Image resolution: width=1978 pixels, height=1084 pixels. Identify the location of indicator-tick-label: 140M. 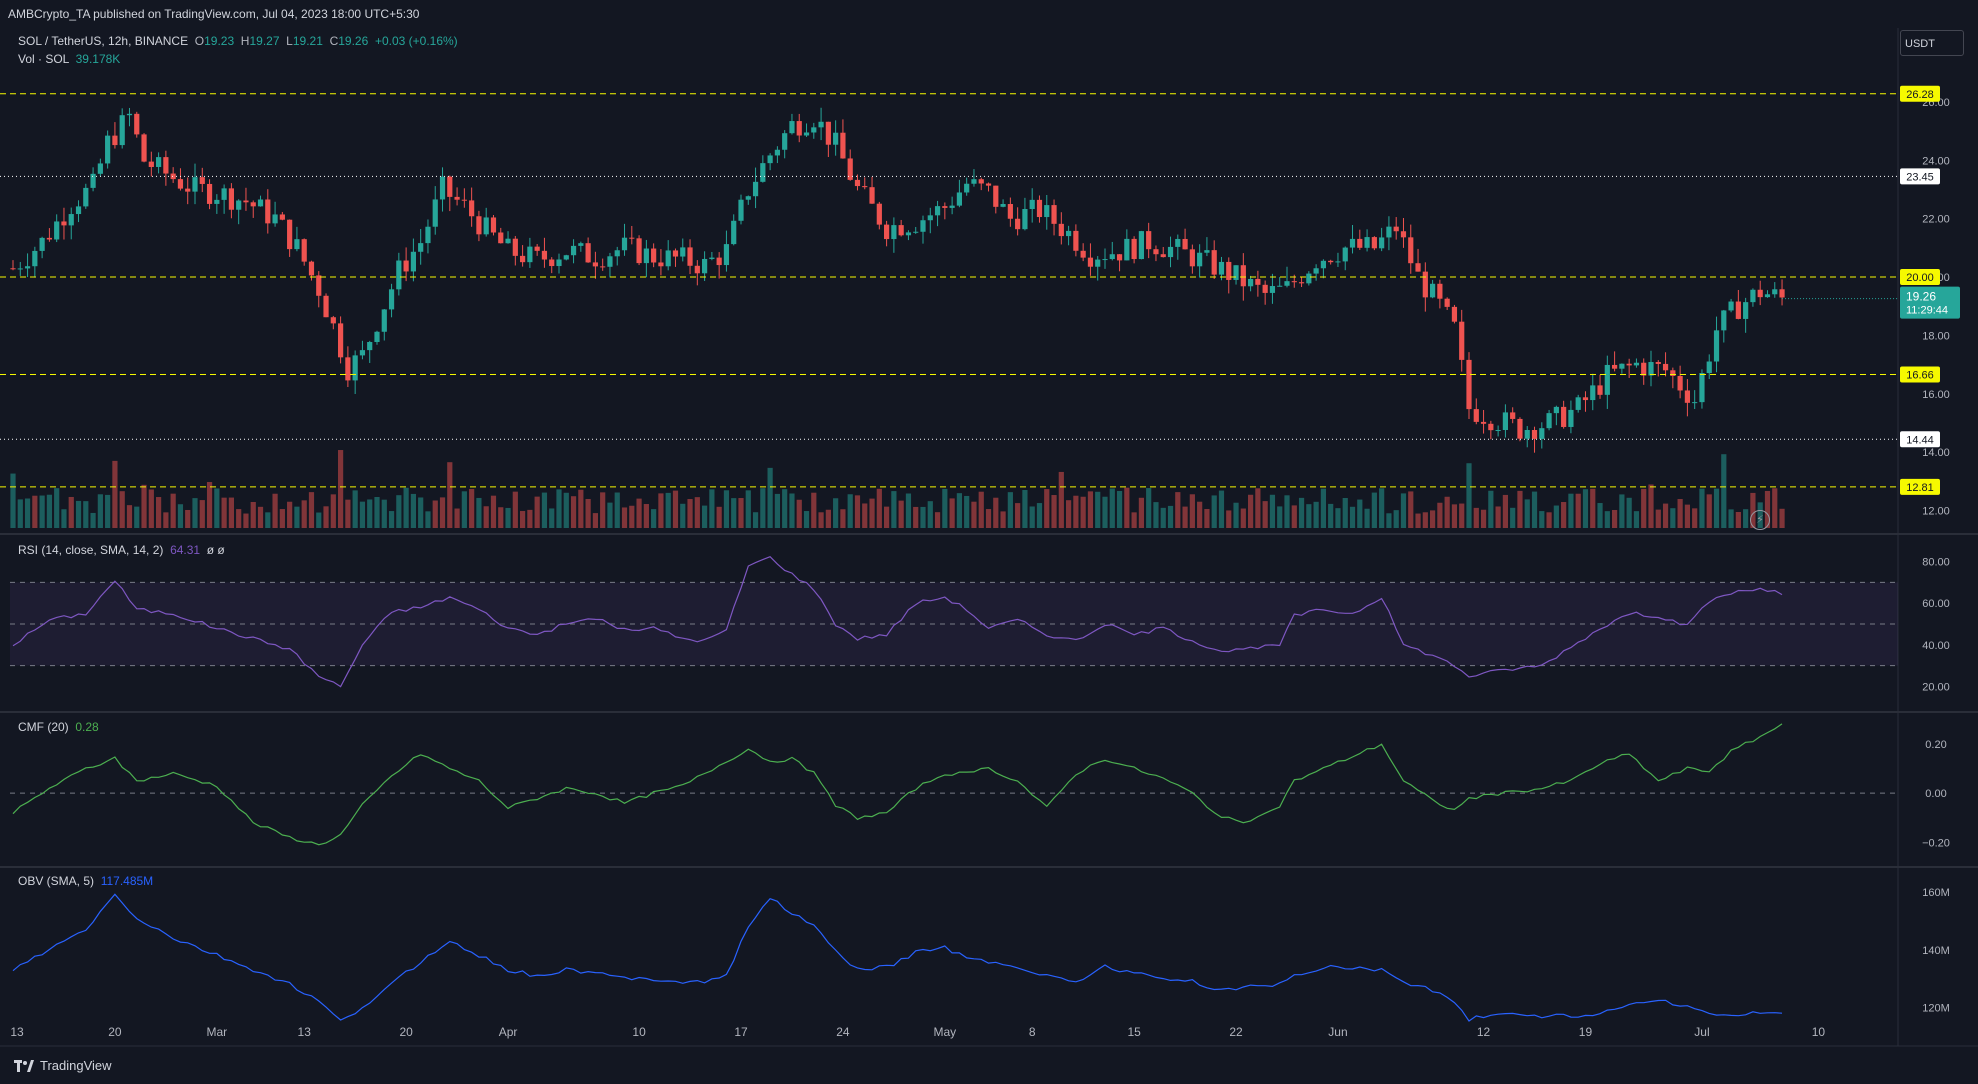
(1936, 951).